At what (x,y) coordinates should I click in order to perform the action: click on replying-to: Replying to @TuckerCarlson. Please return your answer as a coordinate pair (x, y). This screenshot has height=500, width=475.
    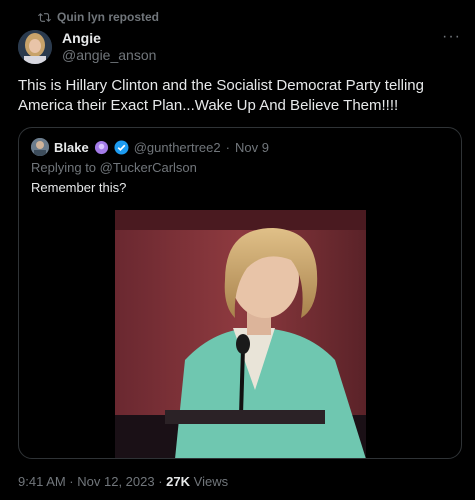
    Looking at the image, I should click on (114, 167).